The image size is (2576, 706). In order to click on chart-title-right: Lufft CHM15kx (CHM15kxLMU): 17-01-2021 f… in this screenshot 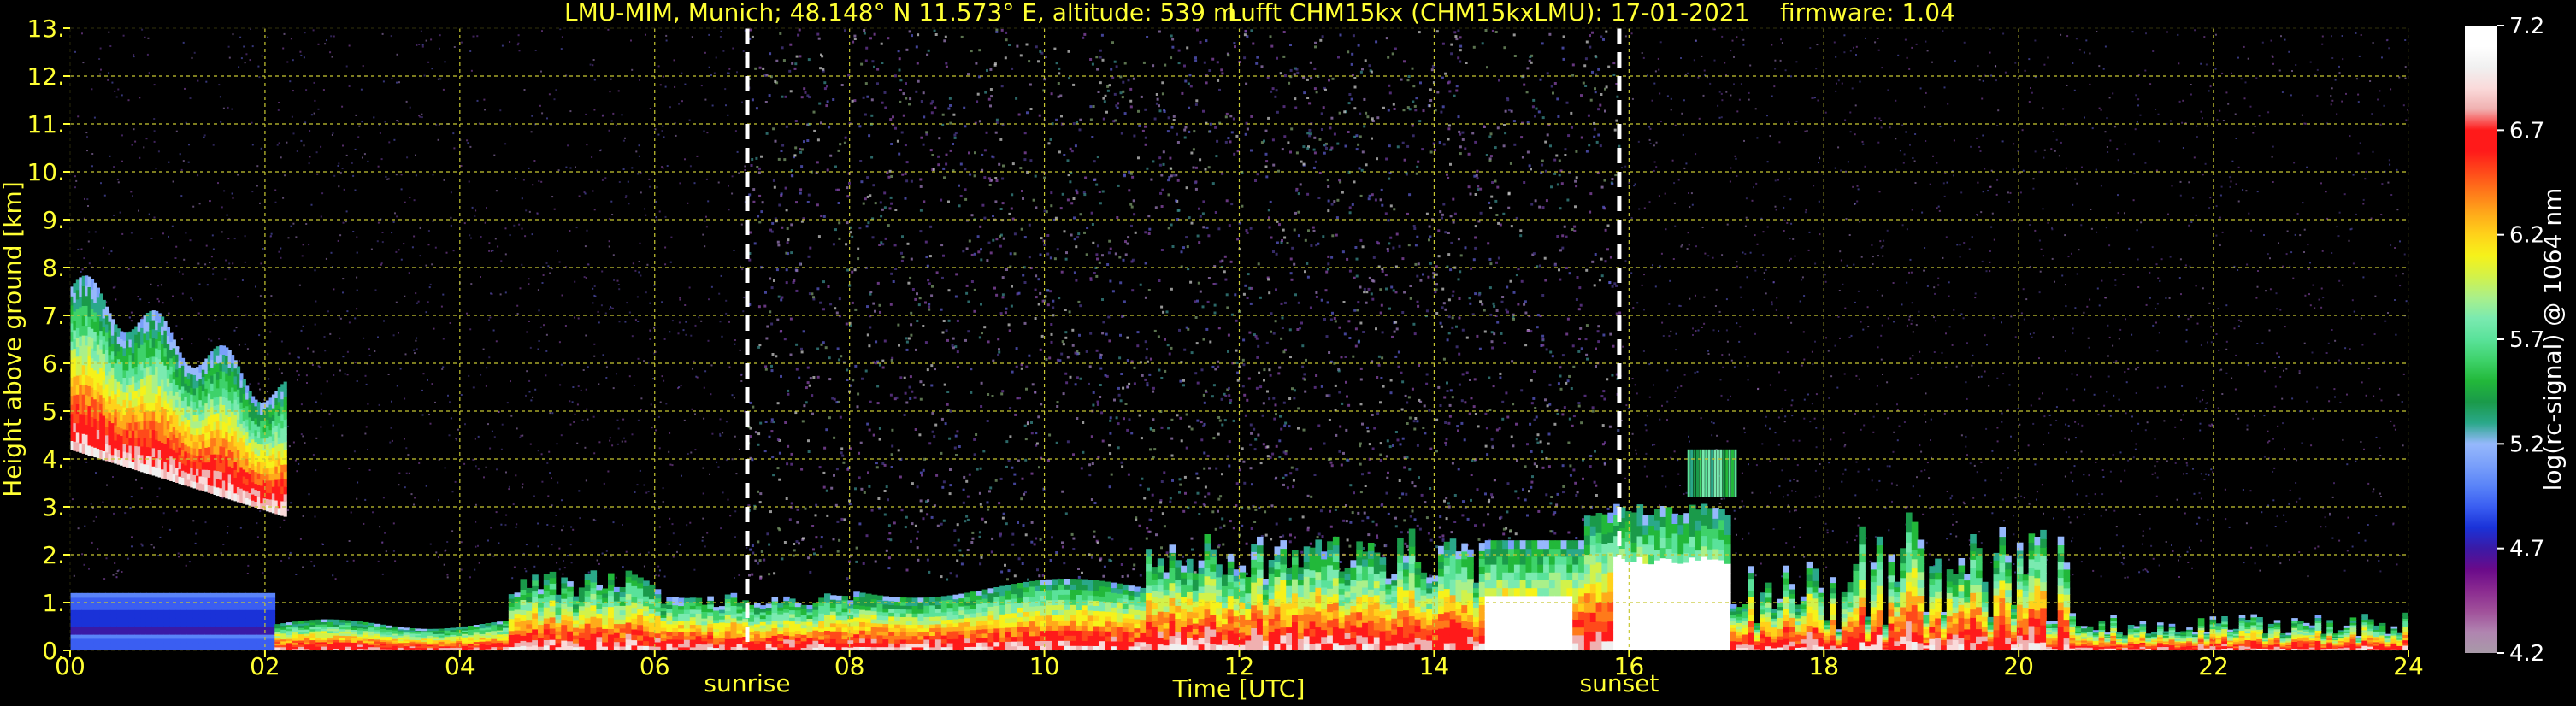, I will do `click(1592, 13)`.